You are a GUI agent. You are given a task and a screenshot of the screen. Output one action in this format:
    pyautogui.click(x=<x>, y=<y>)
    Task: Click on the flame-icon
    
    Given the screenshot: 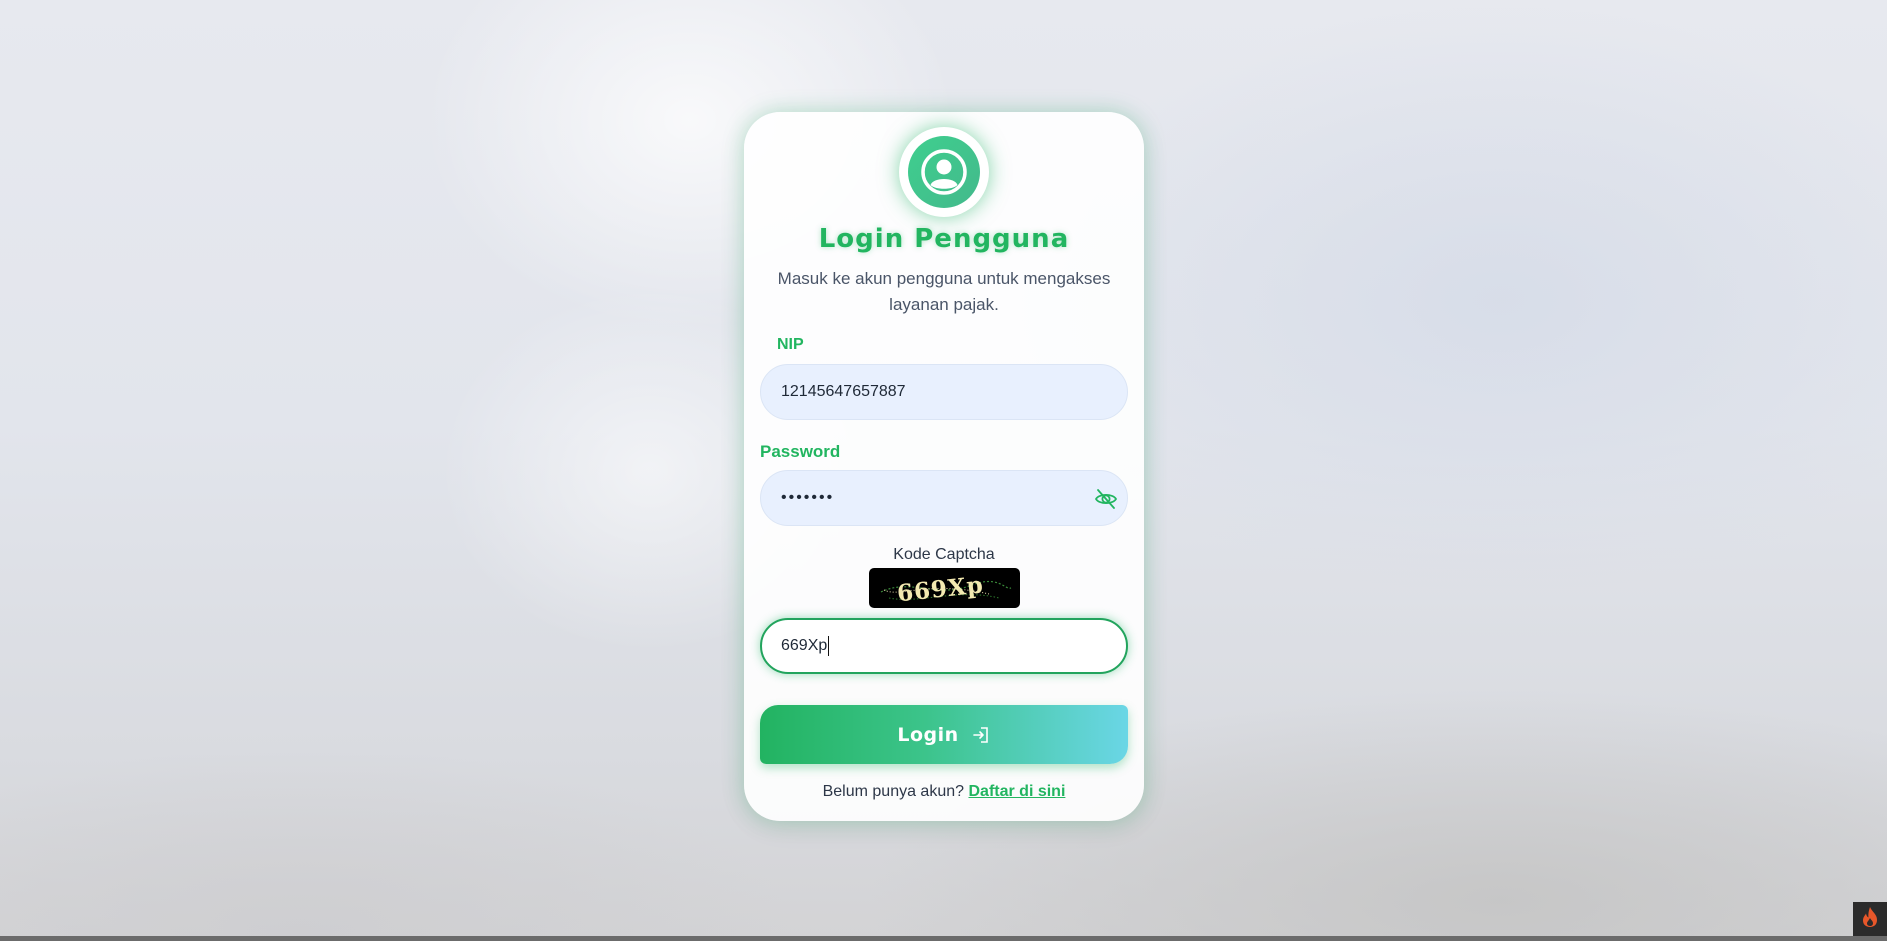 What is the action you would take?
    pyautogui.click(x=1870, y=919)
    